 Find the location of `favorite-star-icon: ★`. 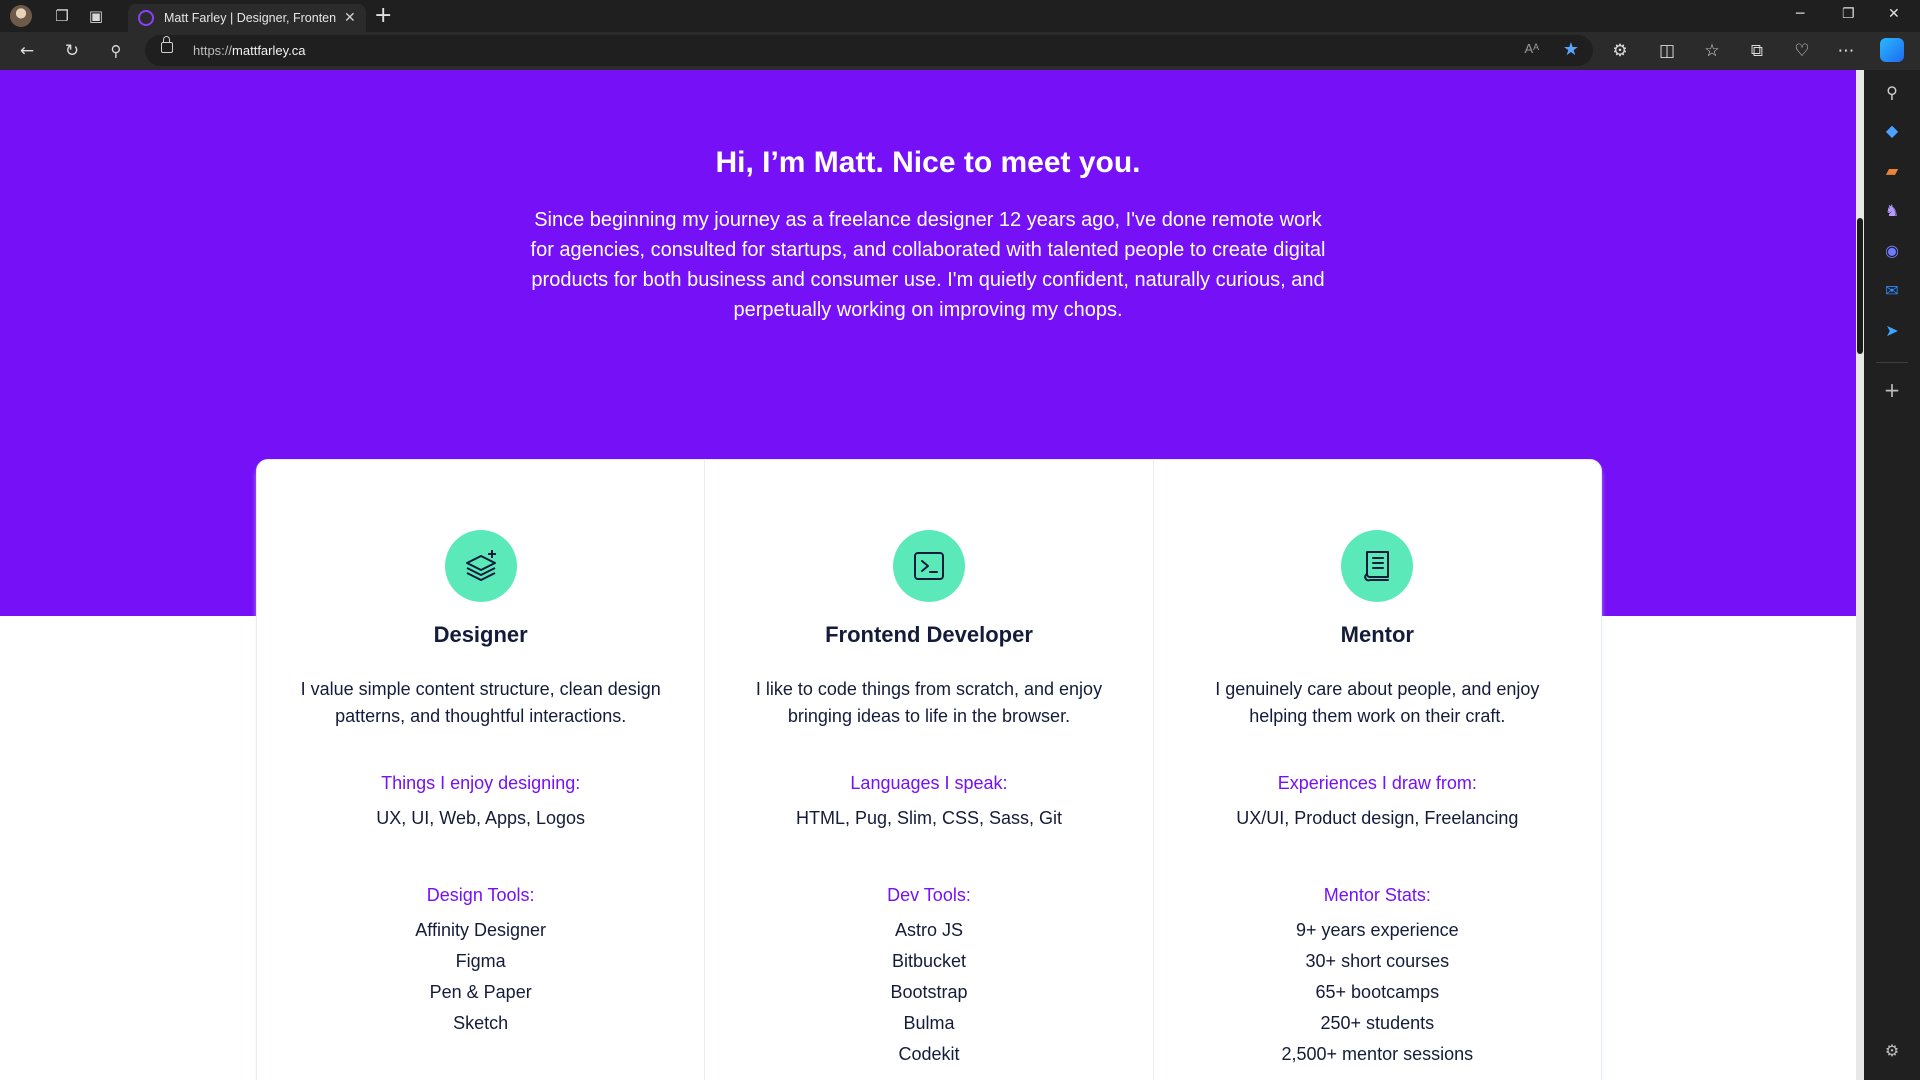

favorite-star-icon: ★ is located at coordinates (1571, 49).